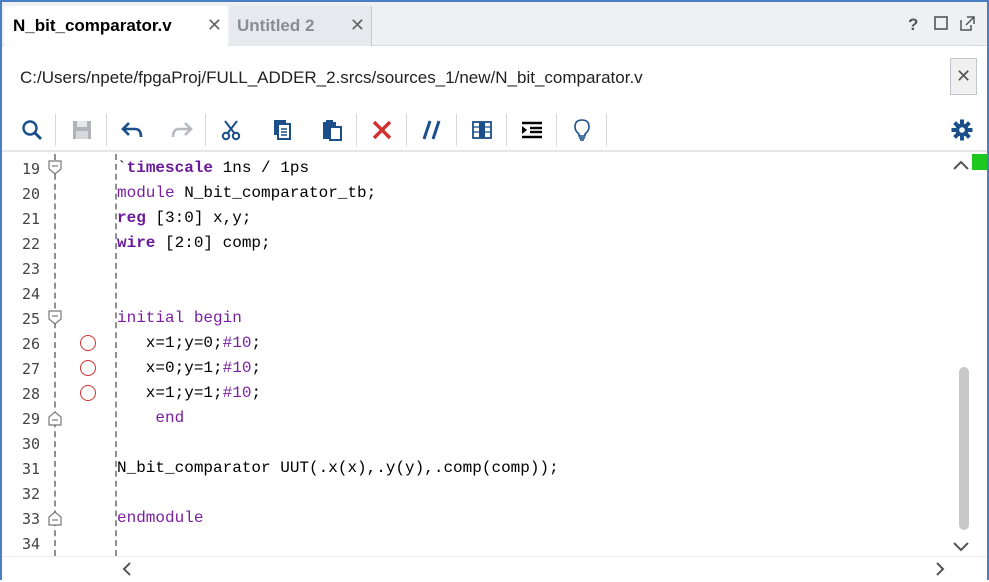 This screenshot has width=989, height=582. I want to click on code-line: 32, so click(476, 493).